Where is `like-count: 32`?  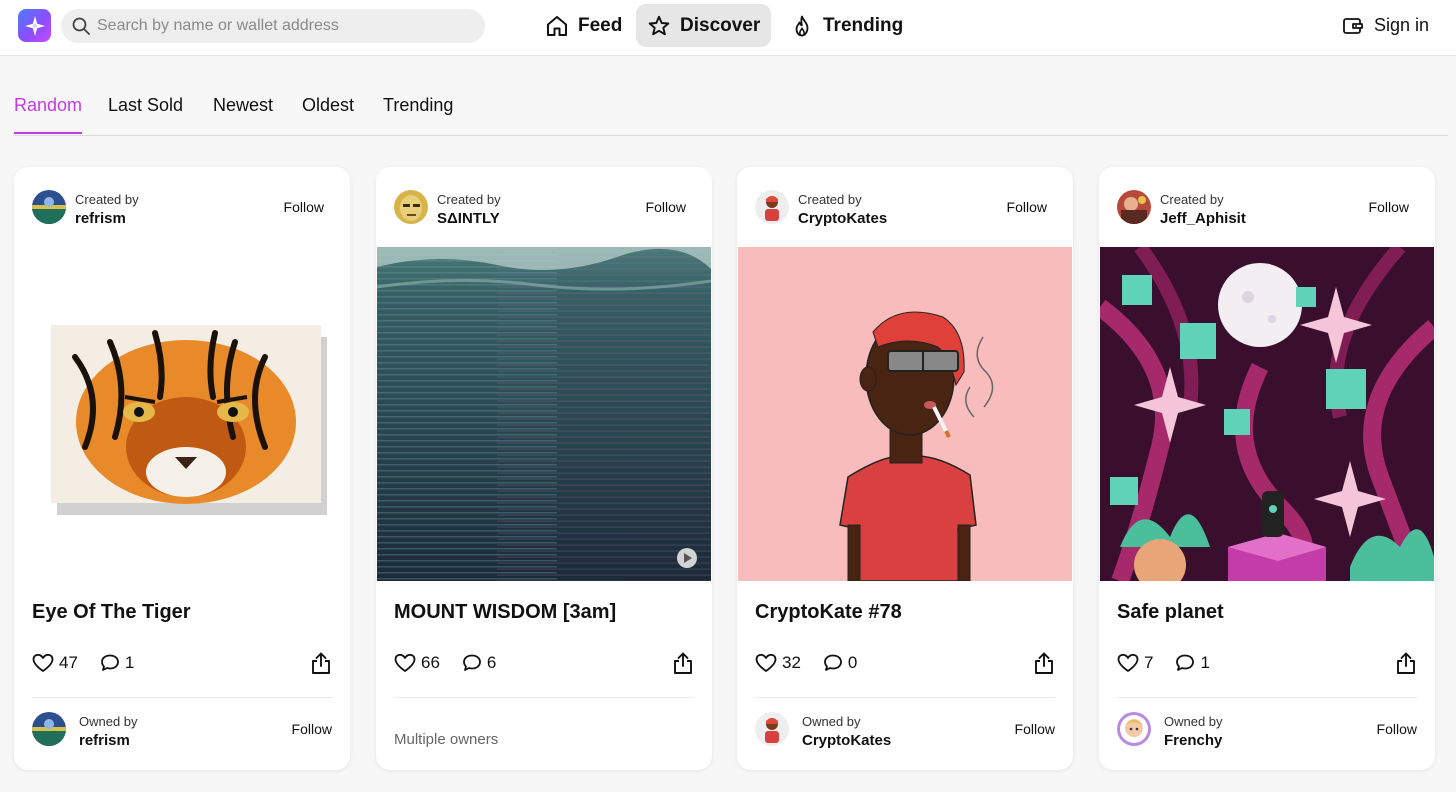
like-count: 32 is located at coordinates (791, 662).